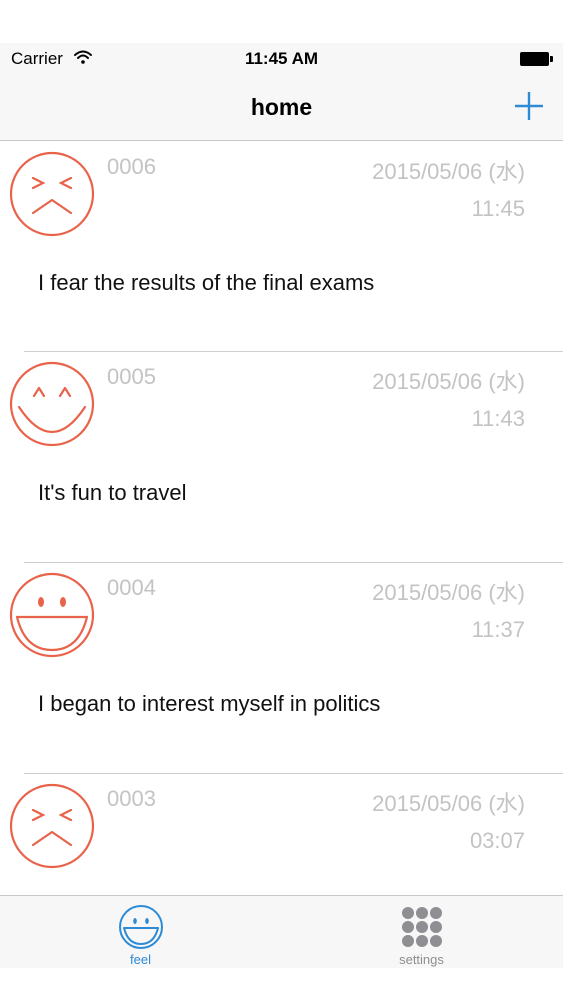 Image resolution: width=563 pixels, height=1000 pixels. I want to click on laughing-face-icon, so click(52, 615).